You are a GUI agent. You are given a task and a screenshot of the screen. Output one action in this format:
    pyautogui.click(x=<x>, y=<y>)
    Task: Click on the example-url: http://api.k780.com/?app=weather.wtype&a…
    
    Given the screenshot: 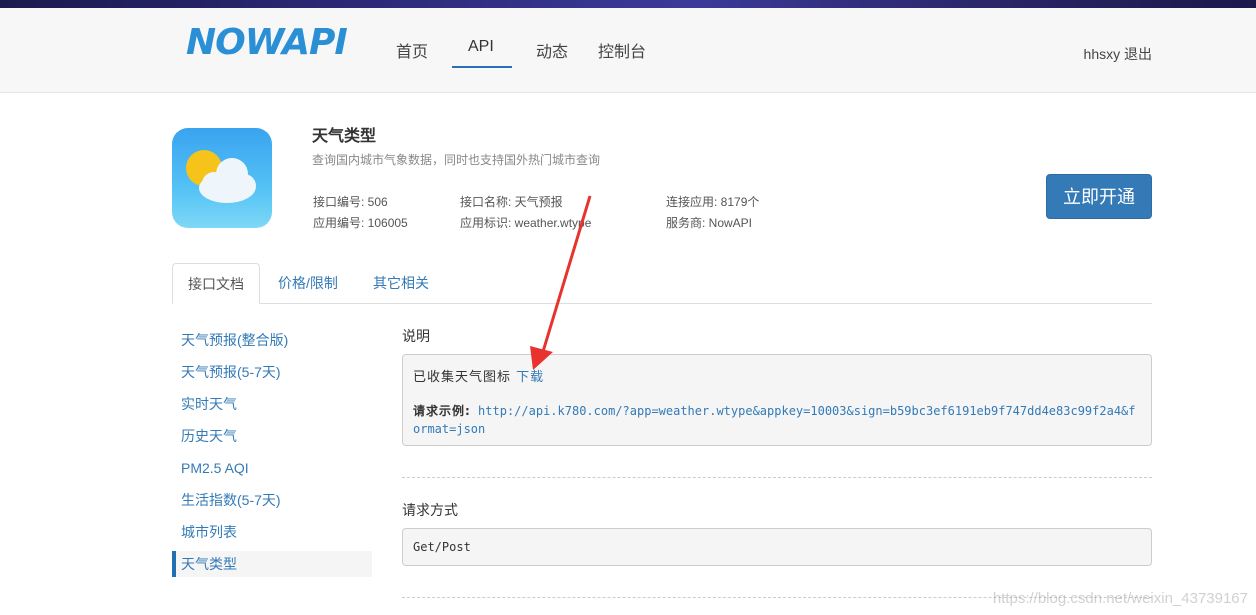 What is the action you would take?
    pyautogui.click(x=774, y=420)
    